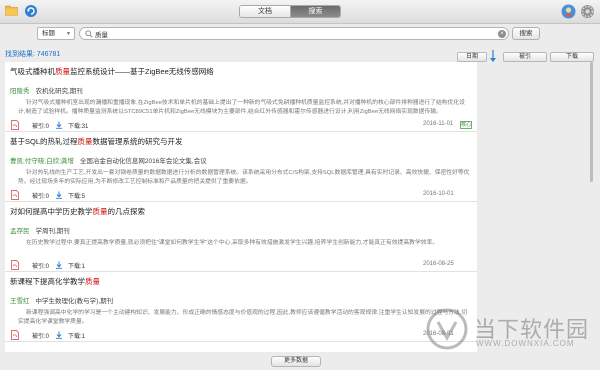 This screenshot has height=370, width=600. I want to click on chevron-down-icon: ▼, so click(68, 34).